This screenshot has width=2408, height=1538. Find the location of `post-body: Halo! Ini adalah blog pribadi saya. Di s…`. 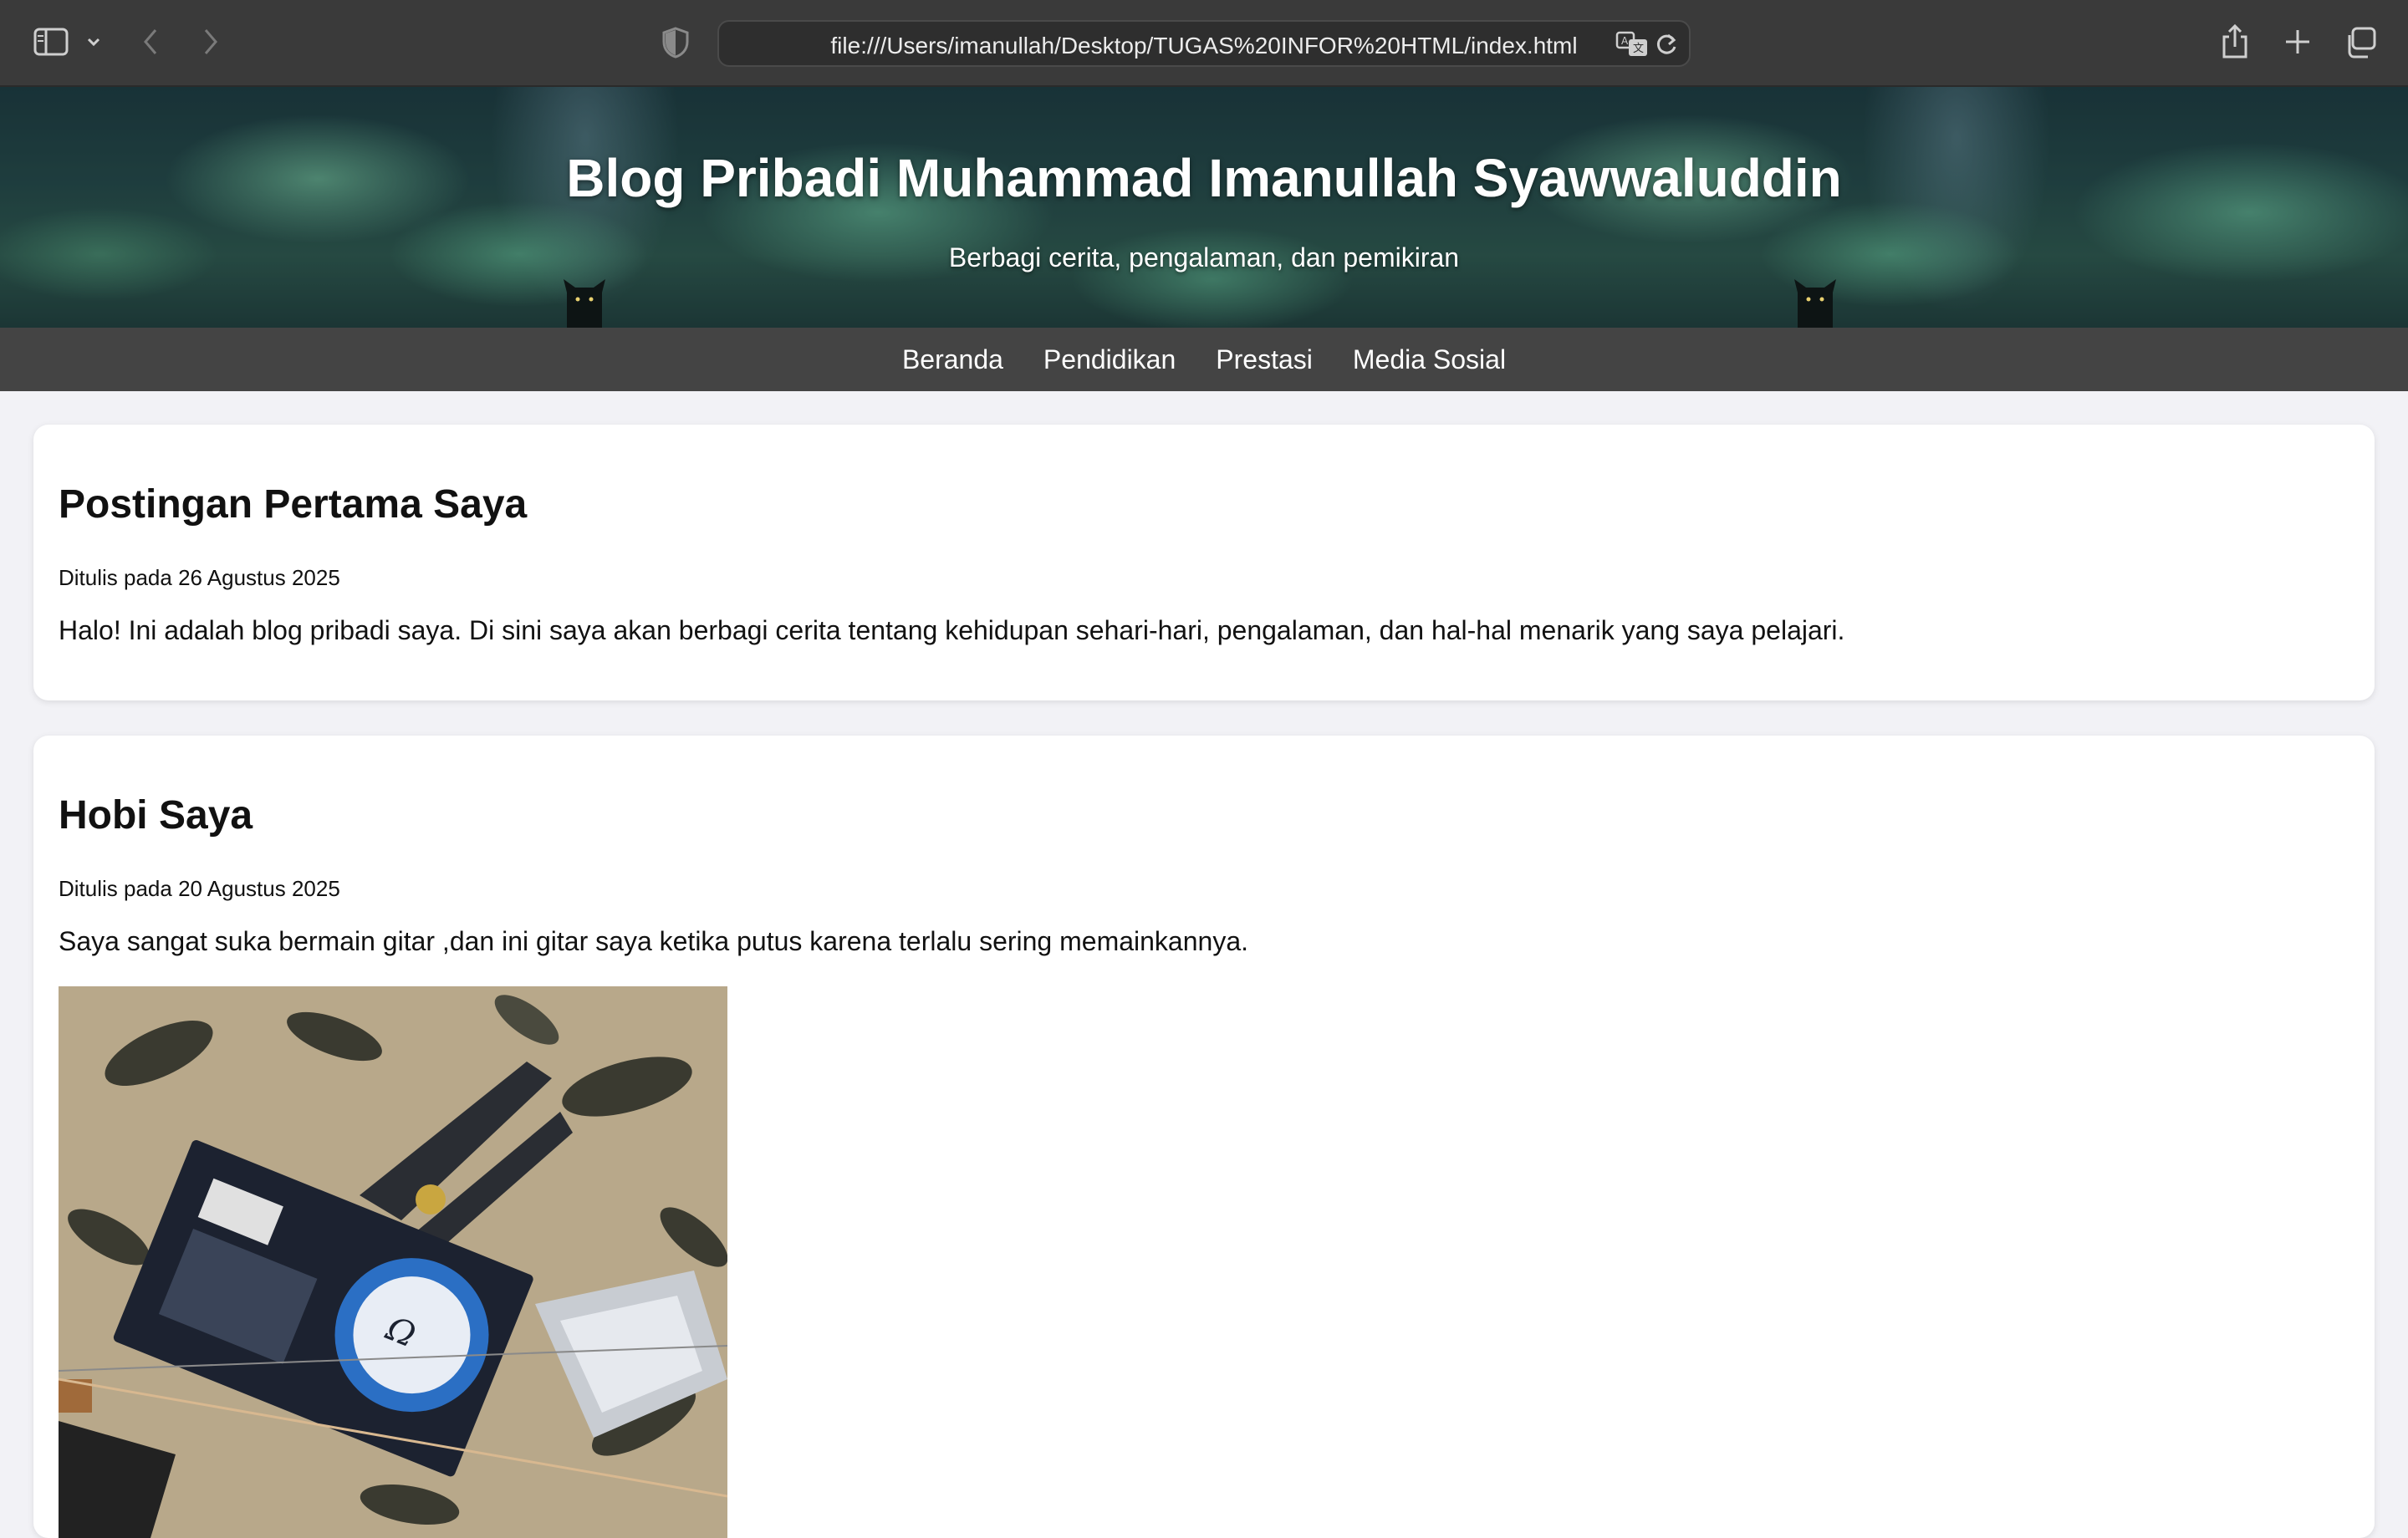

post-body: Halo! Ini adalah blog pribadi saya. Di s… is located at coordinates (952, 630).